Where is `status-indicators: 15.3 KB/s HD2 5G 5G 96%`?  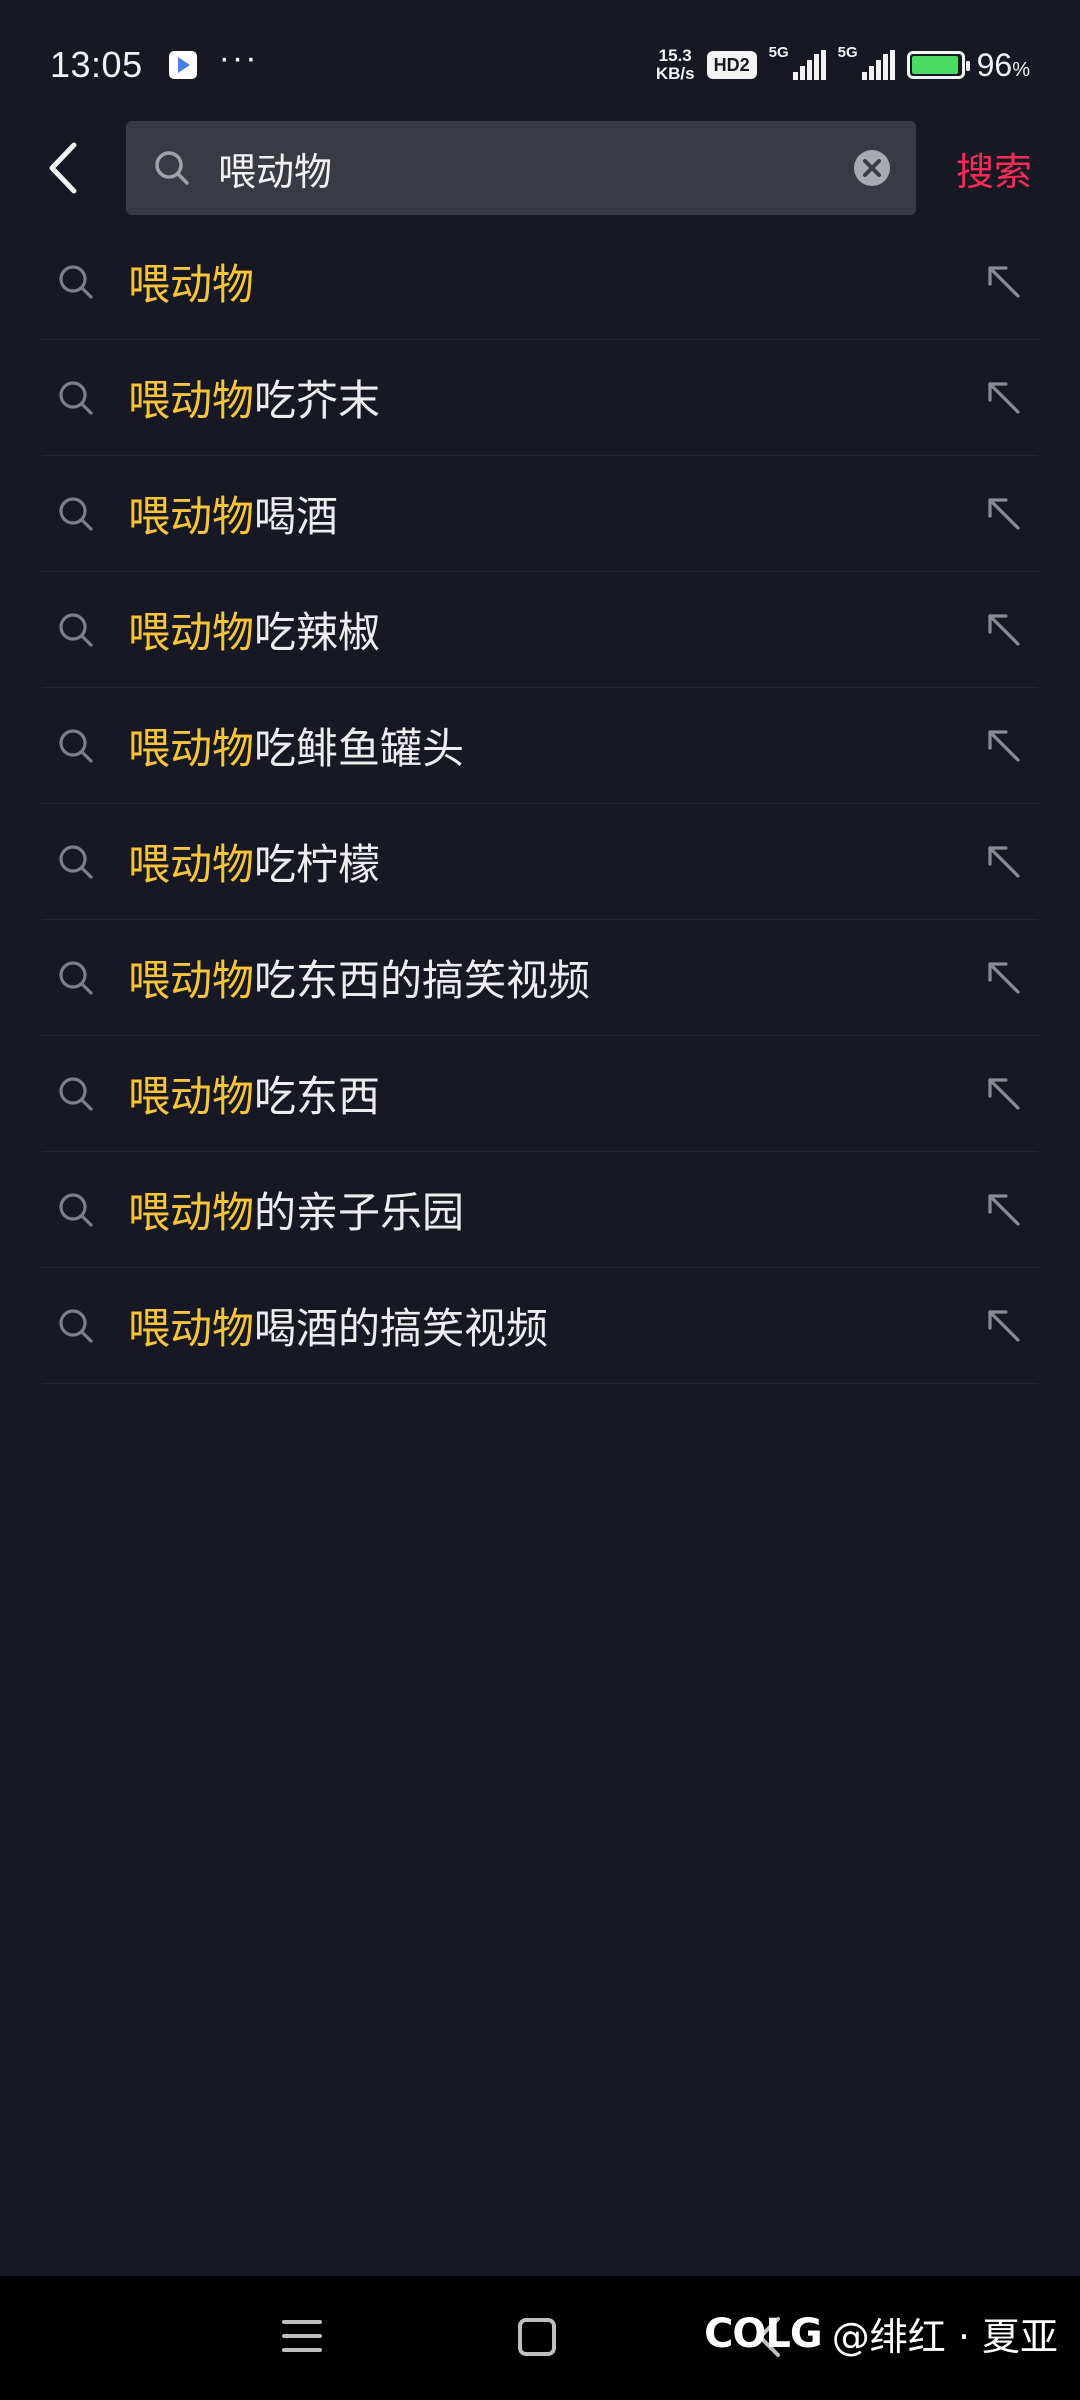 status-indicators: 15.3 KB/s HD2 5G 5G 96% is located at coordinates (843, 64).